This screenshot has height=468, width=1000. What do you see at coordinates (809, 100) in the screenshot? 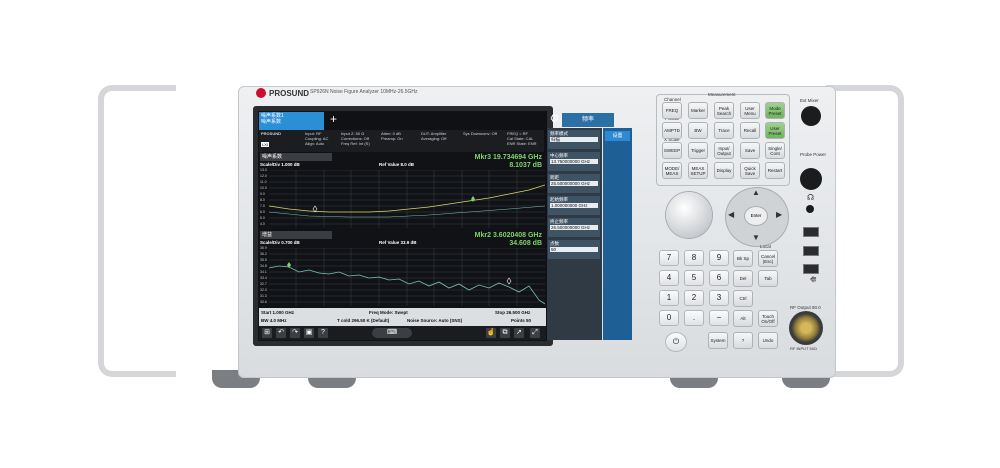
I see `ext-mixer-label: Ext Mixer` at bounding box center [809, 100].